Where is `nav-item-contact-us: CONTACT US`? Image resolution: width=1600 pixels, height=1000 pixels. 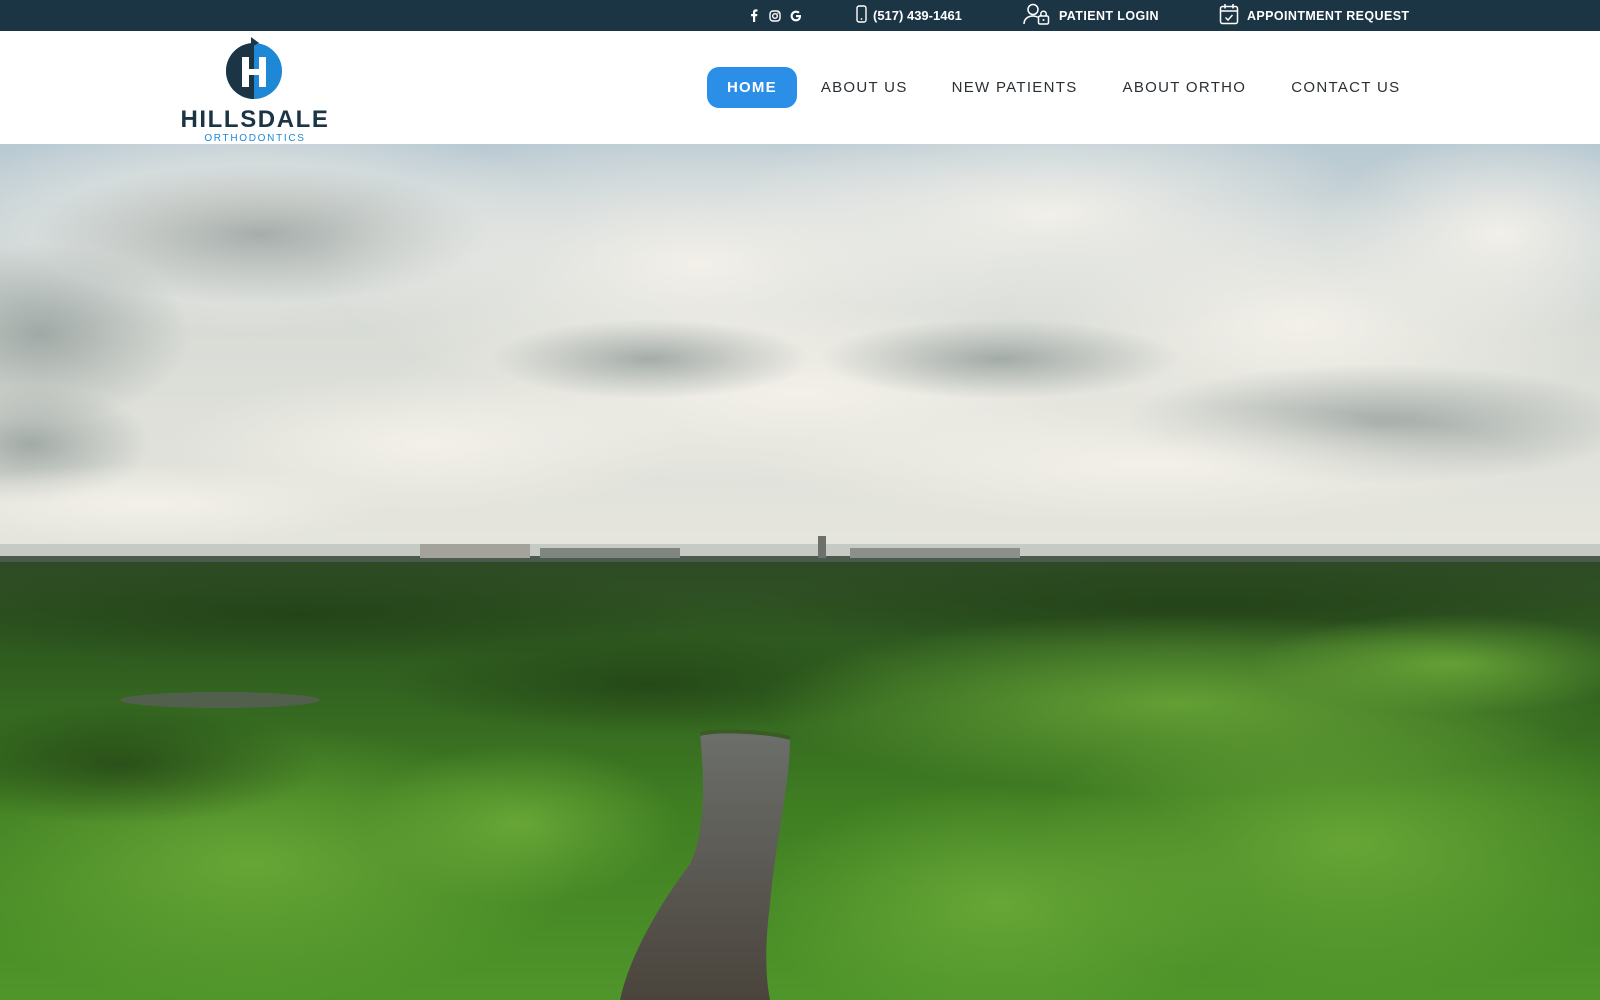
nav-item-contact-us: CONTACT US is located at coordinates (1345, 87).